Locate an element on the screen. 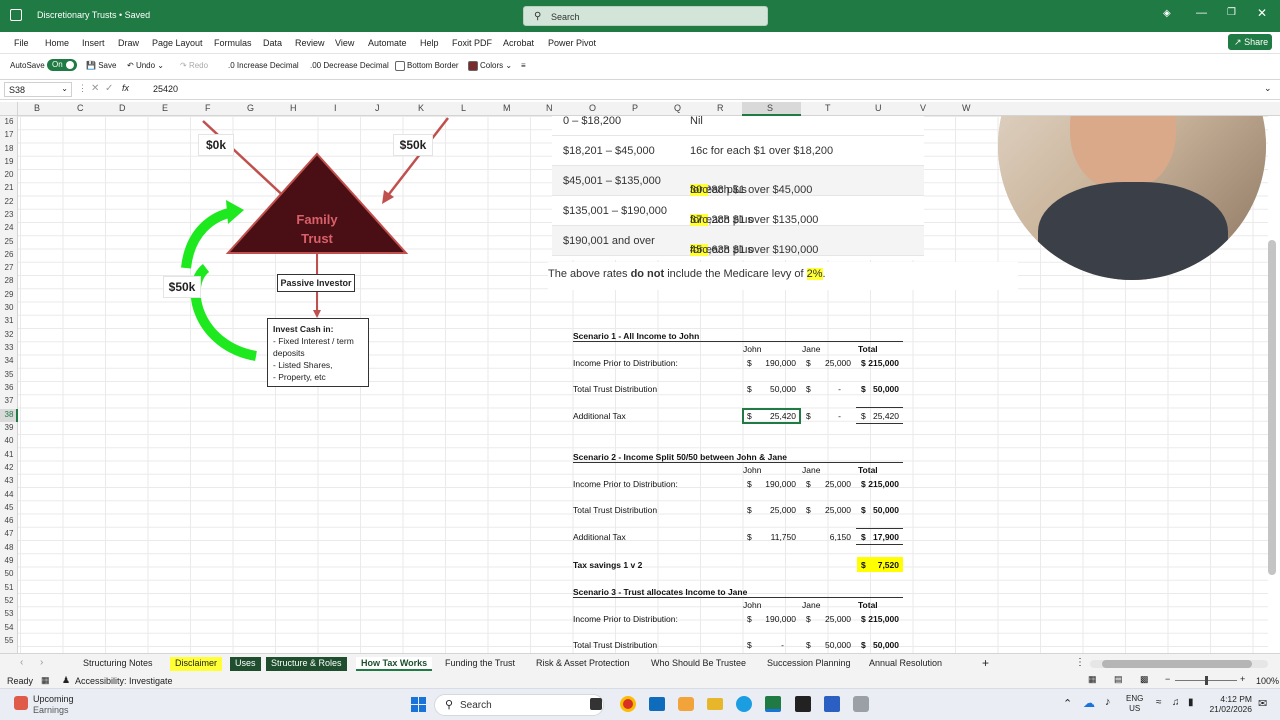 The height and width of the screenshot is (720, 1280). col-header: C is located at coordinates (80, 108).